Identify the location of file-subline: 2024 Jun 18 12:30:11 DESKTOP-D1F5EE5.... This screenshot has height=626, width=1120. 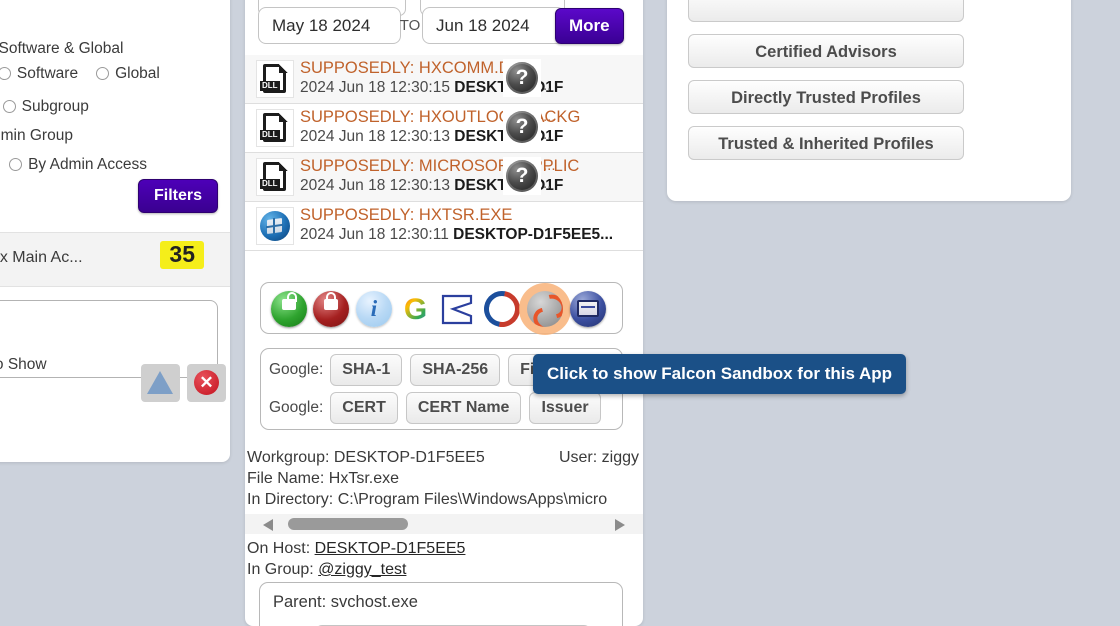
(456, 235).